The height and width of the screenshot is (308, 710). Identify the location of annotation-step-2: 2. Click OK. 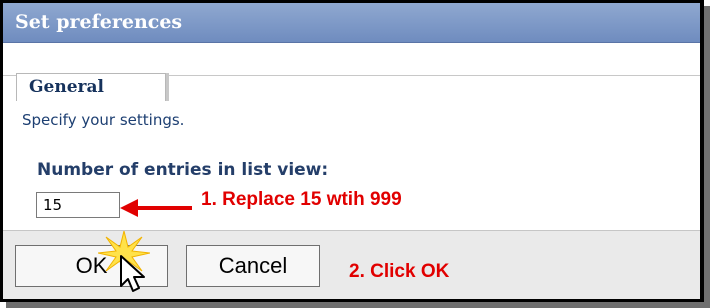
(399, 271).